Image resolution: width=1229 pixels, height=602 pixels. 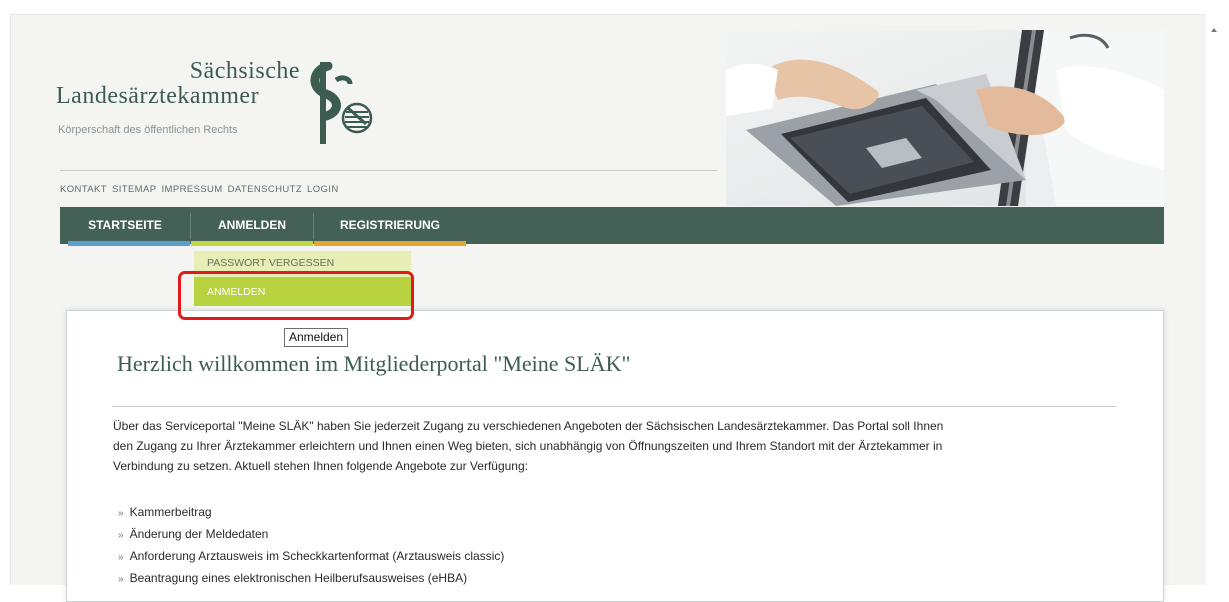 I want to click on link-datenschutz: DATENSCHUTZ, so click(x=265, y=189).